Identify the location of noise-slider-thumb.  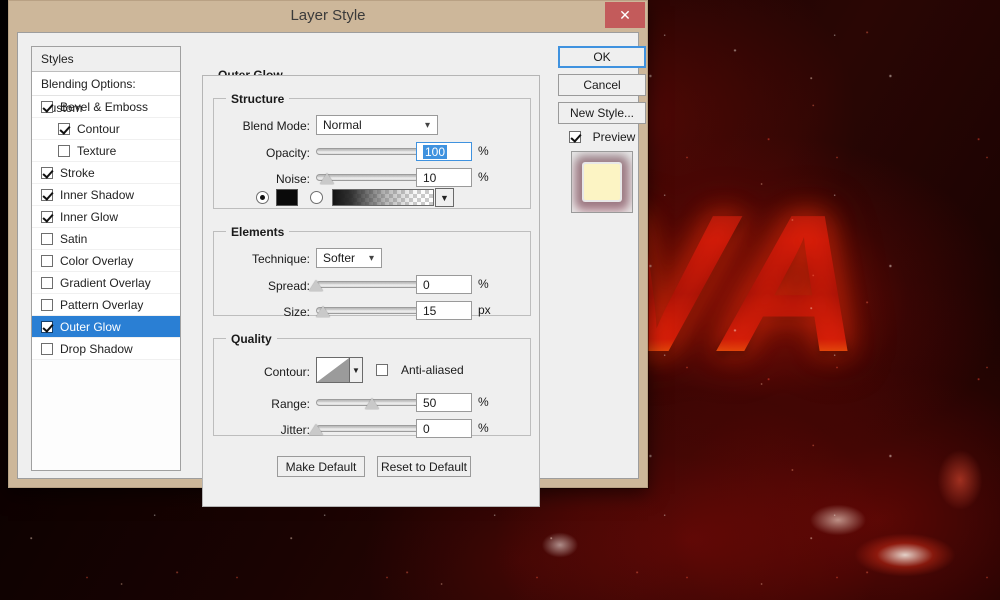
(327, 178).